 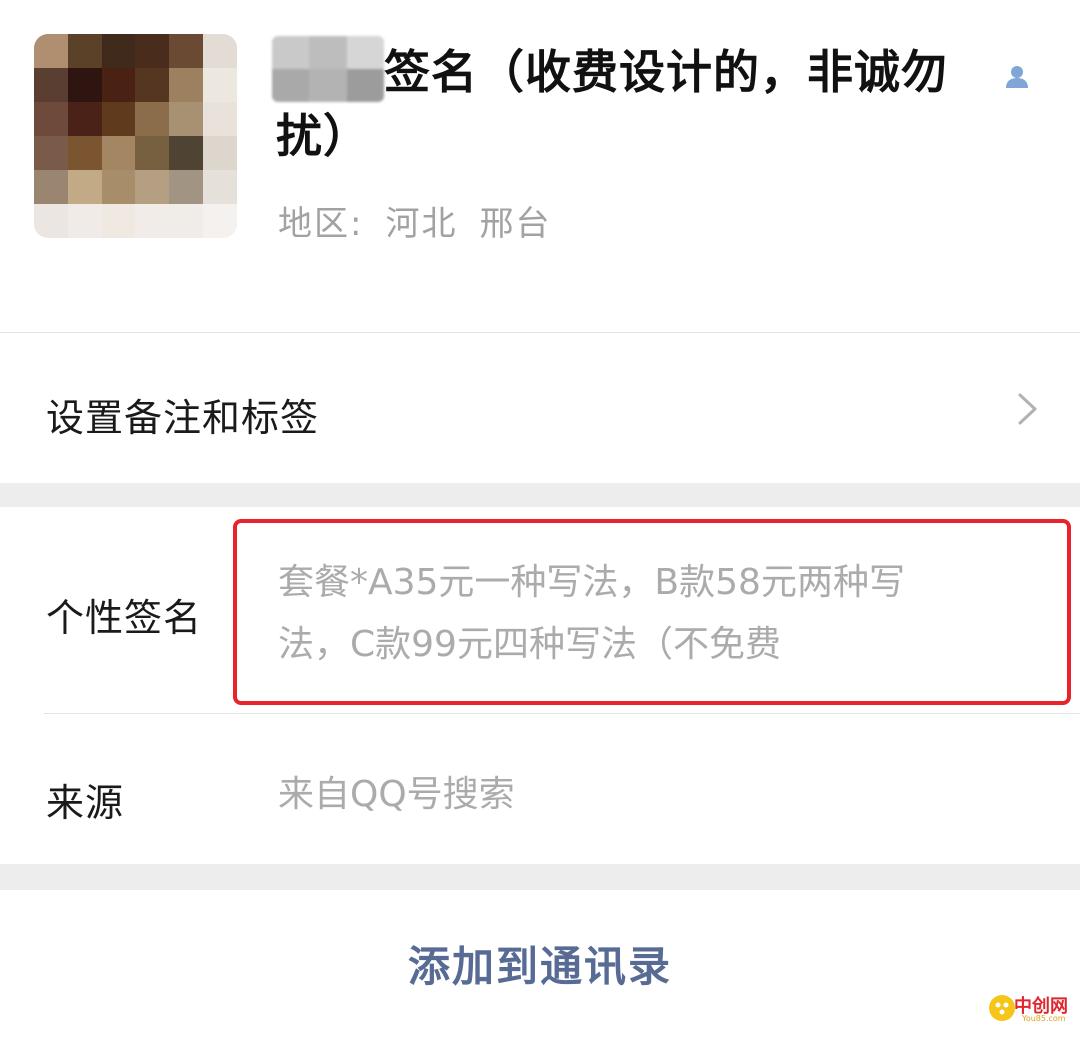 I want to click on region-province: 河北, so click(x=421, y=224).